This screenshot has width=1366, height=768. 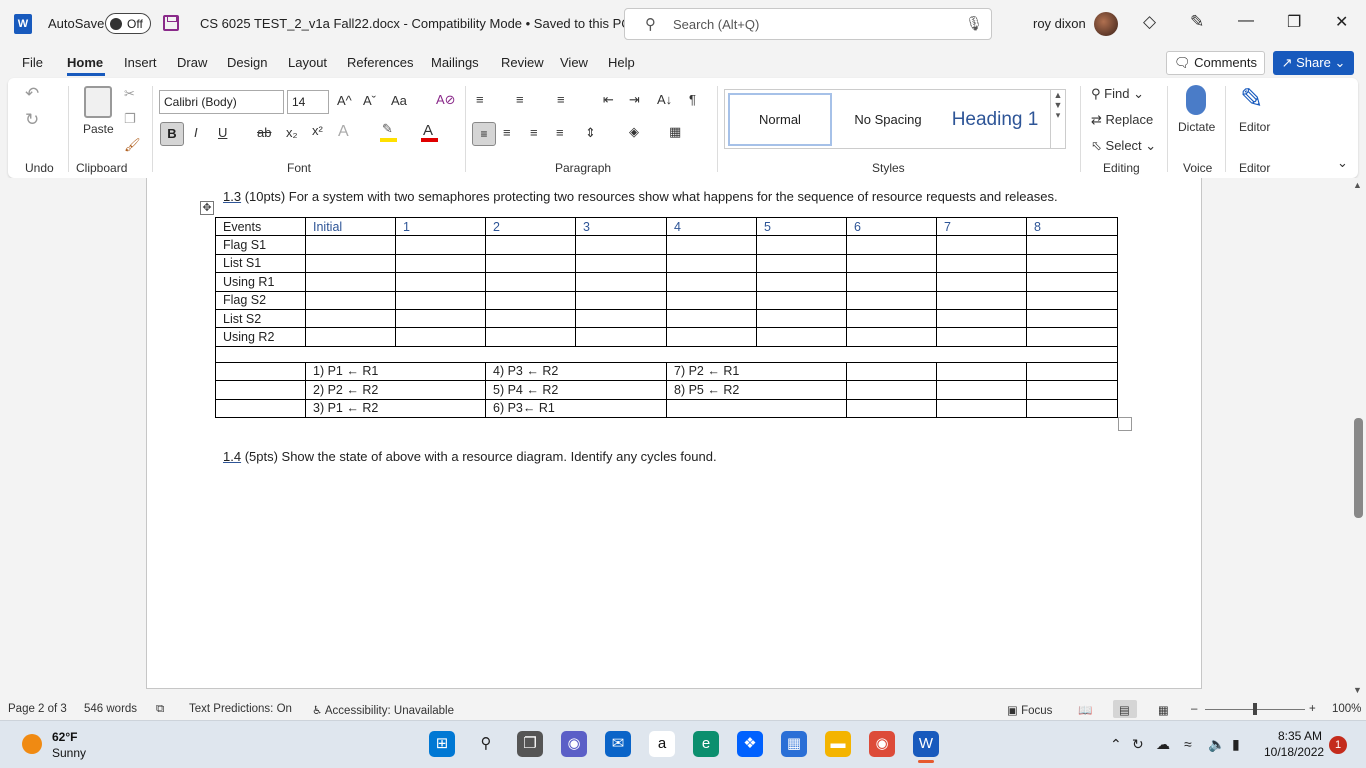 I want to click on word-taskbar-icon: W, so click(x=926, y=744).